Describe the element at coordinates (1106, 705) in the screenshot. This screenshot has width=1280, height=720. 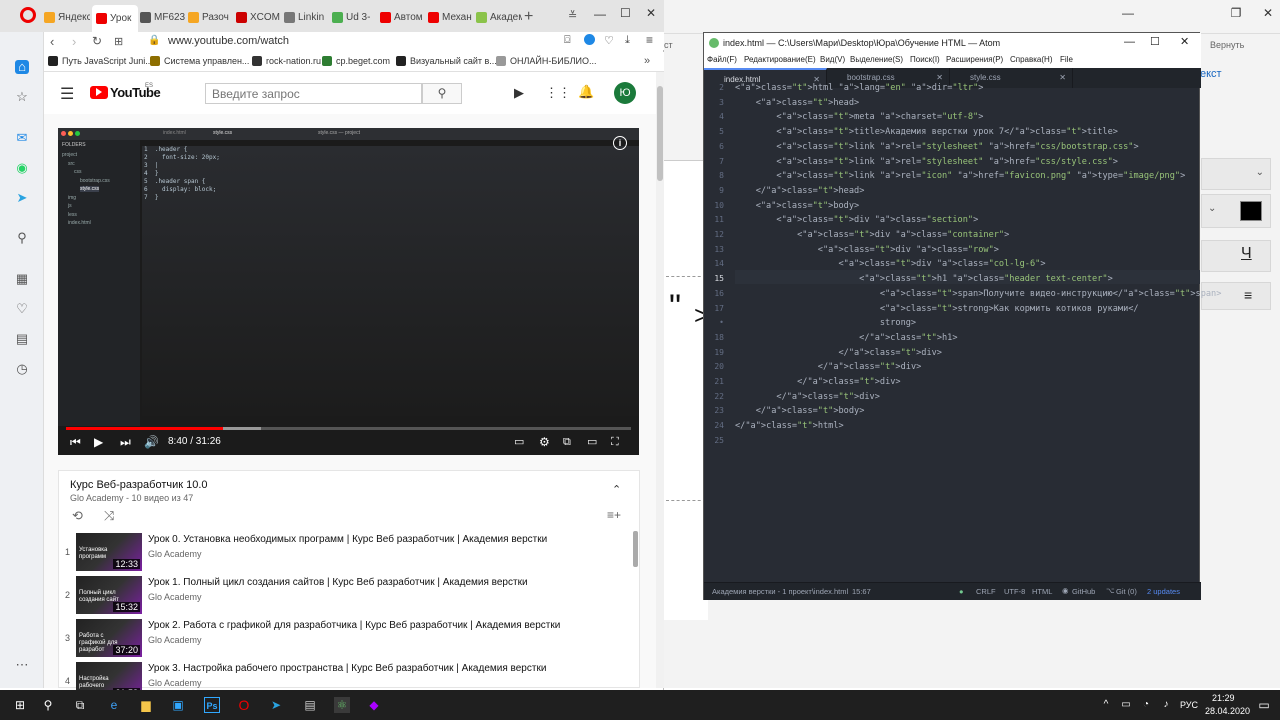
I see `tray-up-icon: ^` at that location.